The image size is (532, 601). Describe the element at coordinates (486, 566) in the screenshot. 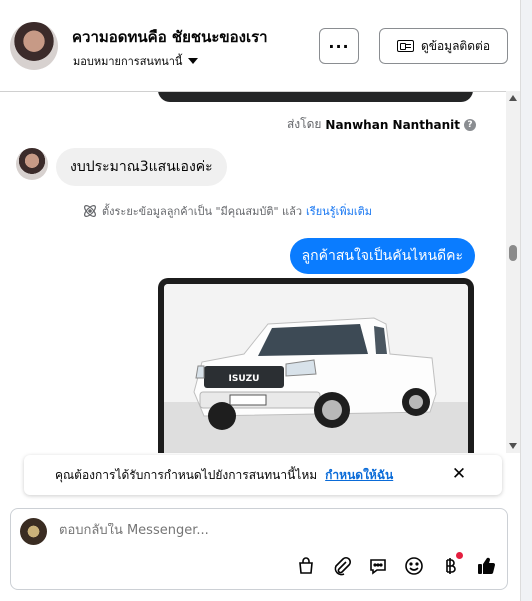

I see `like-icon` at that location.